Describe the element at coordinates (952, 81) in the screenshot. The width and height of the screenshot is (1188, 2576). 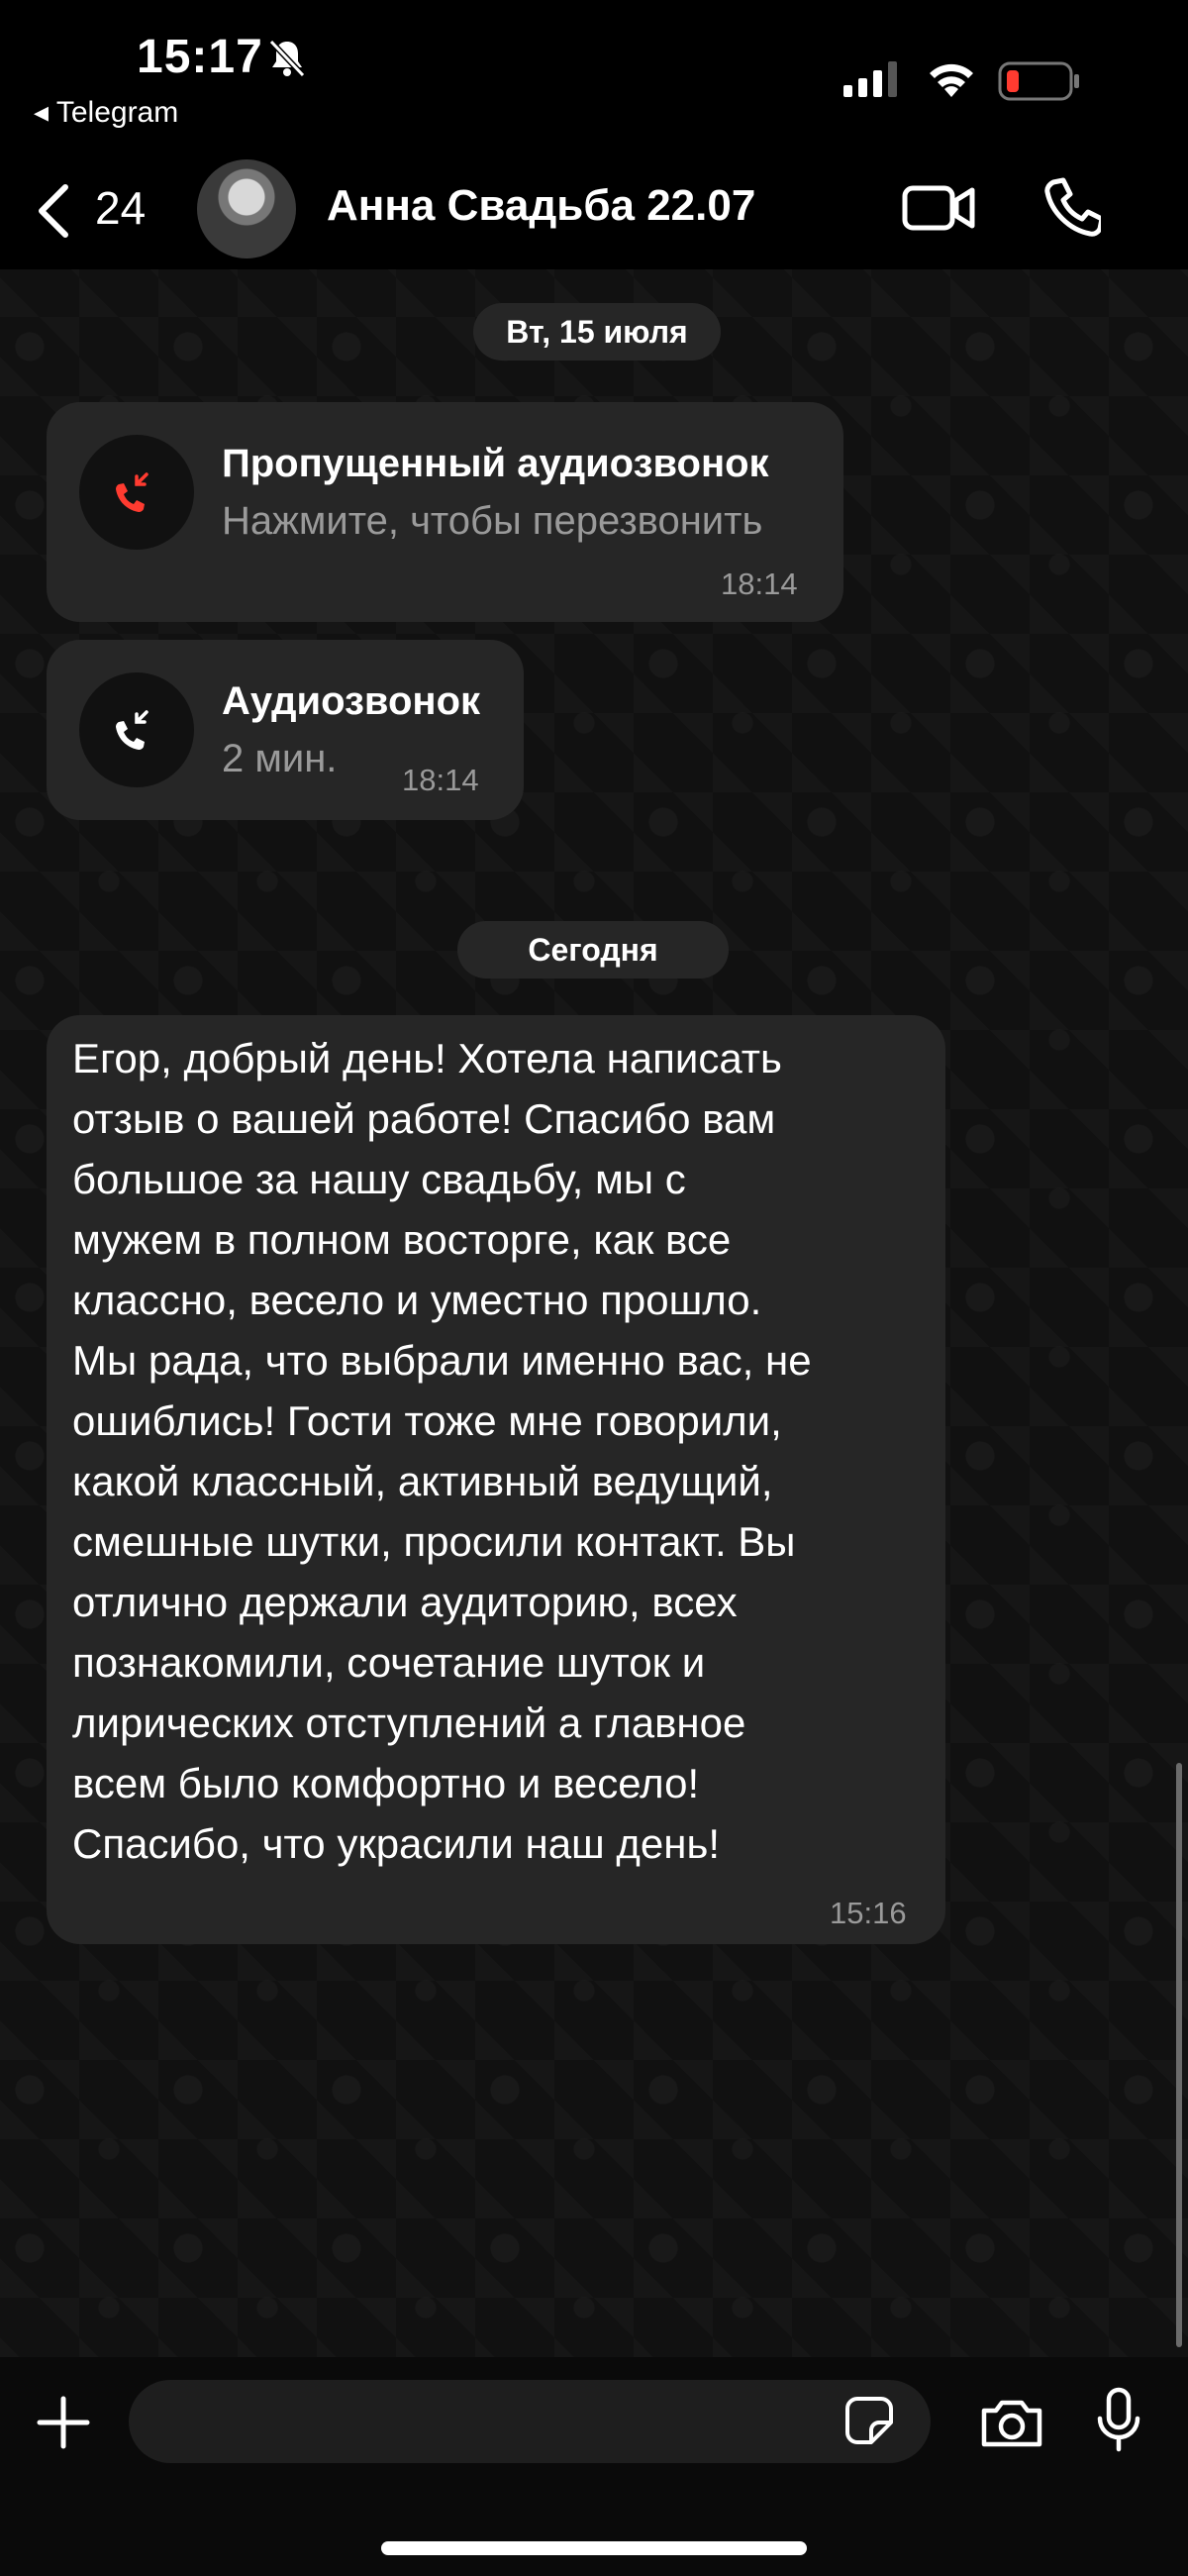
I see `wifi-icon` at that location.